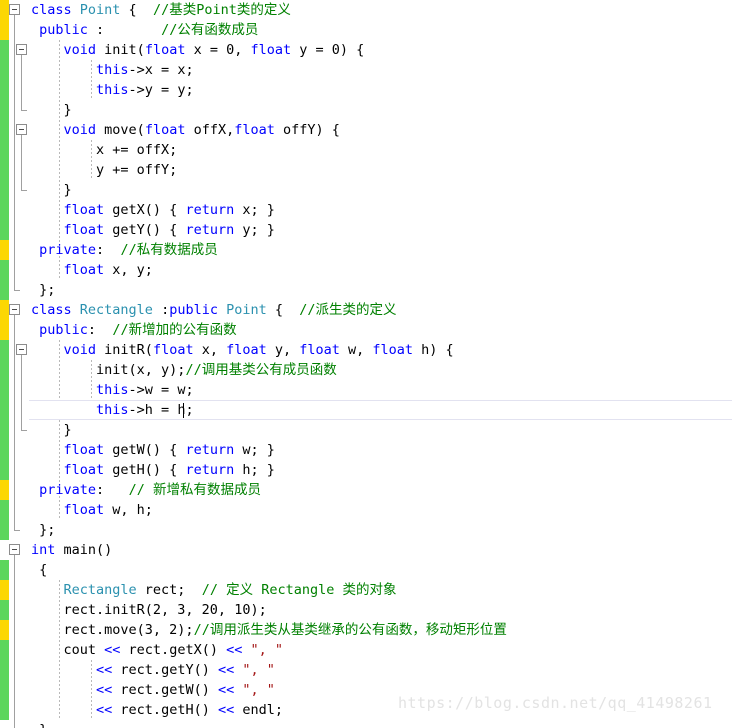 Image resolution: width=732 pixels, height=728 pixels. What do you see at coordinates (210, 30) in the screenshot?
I see `code-token-cm: //公有函数成员` at bounding box center [210, 30].